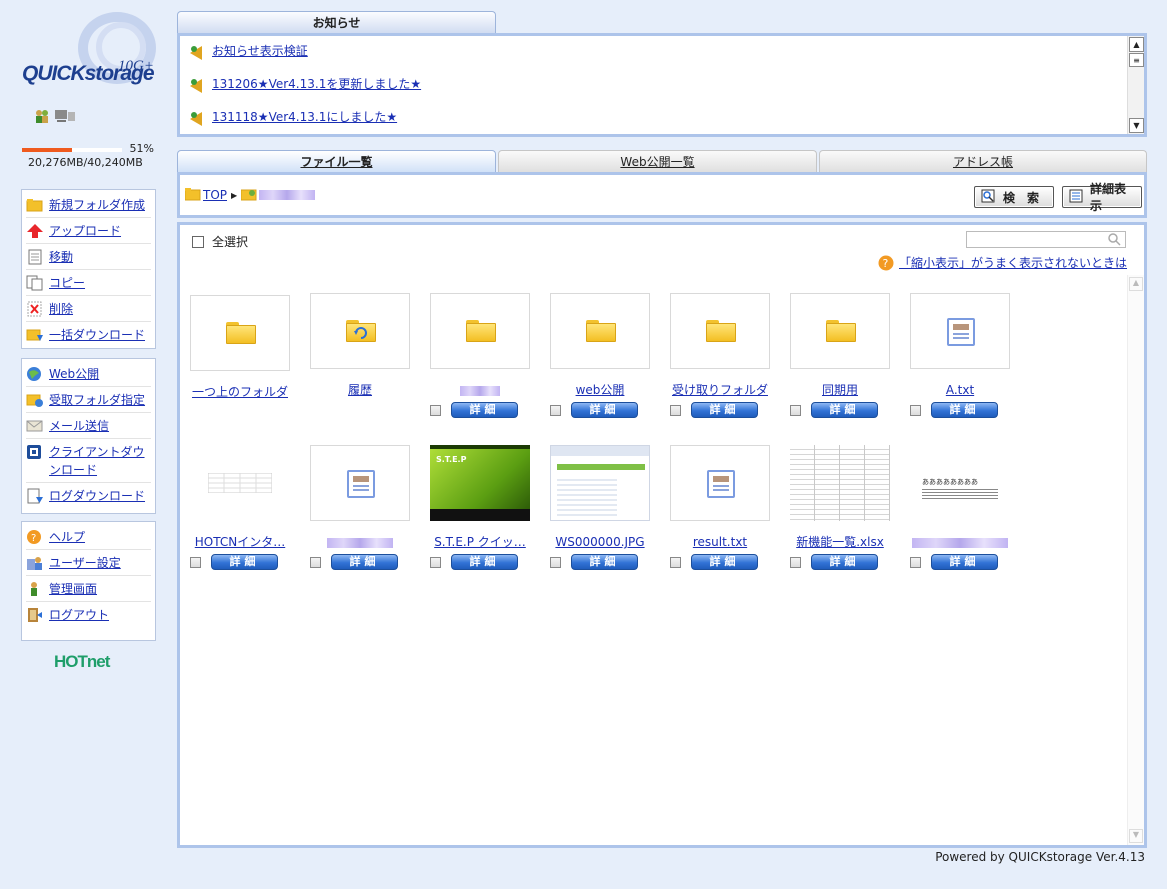  What do you see at coordinates (88, 426) in the screenshot?
I see `menu-send-mail: メール送信` at bounding box center [88, 426].